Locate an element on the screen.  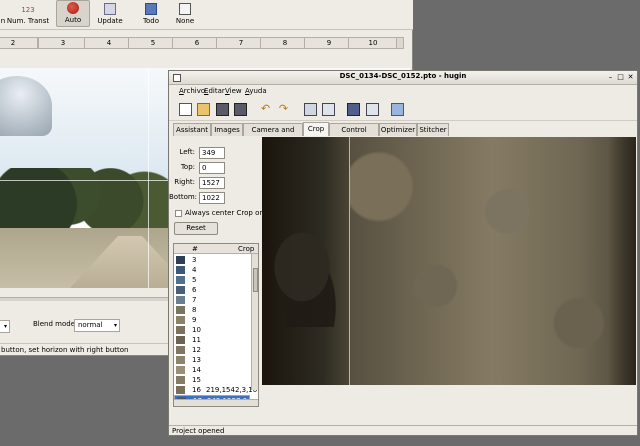
top-field: 0 is located at coordinates (212, 168).